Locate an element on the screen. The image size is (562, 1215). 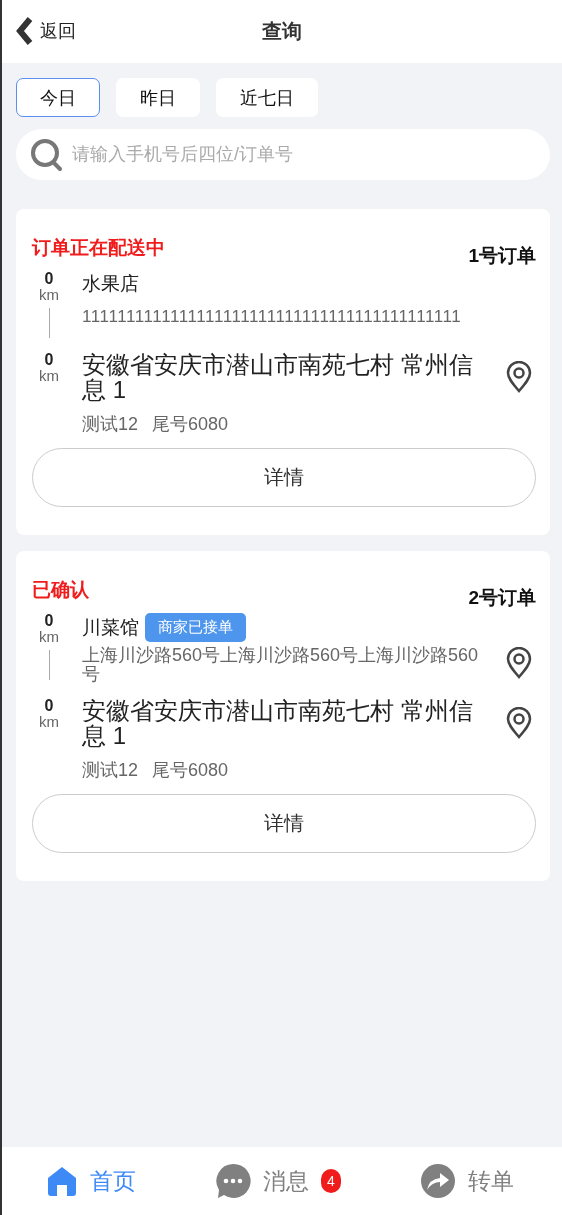
page-title: 查询 is located at coordinates (282, 31).